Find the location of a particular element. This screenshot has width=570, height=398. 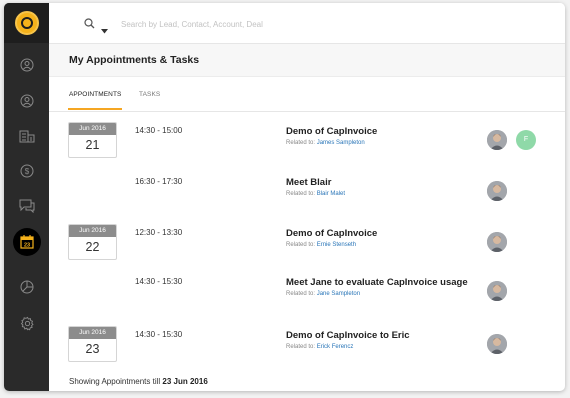

svg-text: 23 is located at coordinates (27, 246).